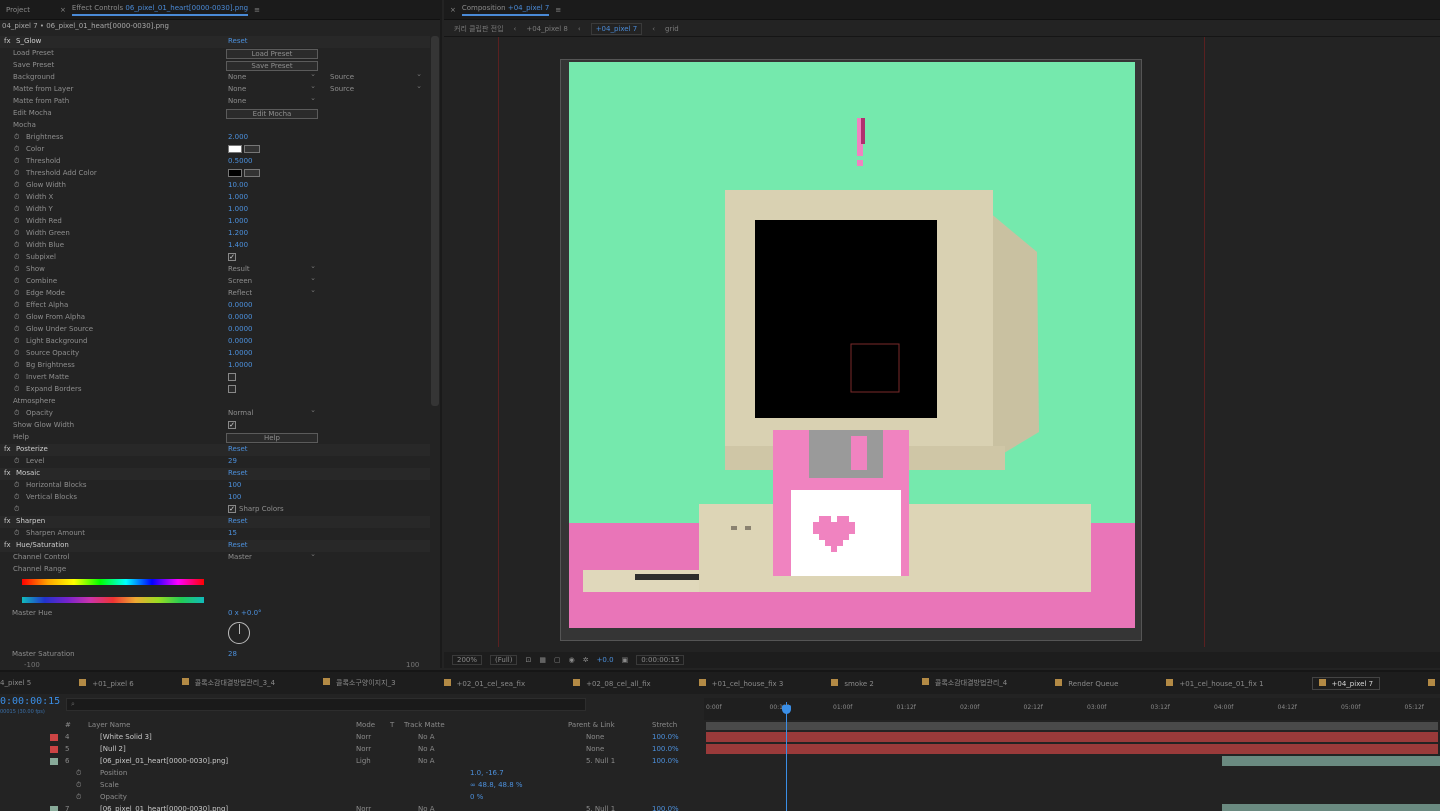 Image resolution: width=1440 pixels, height=811 pixels. Describe the element at coordinates (215, 570) in the screenshot. I see `effect-property-row: Channel Range` at that location.